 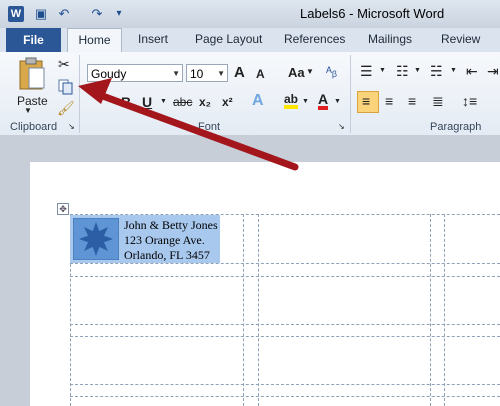 I want to click on line-spacing-icon: ↕≡, so click(x=469, y=101).